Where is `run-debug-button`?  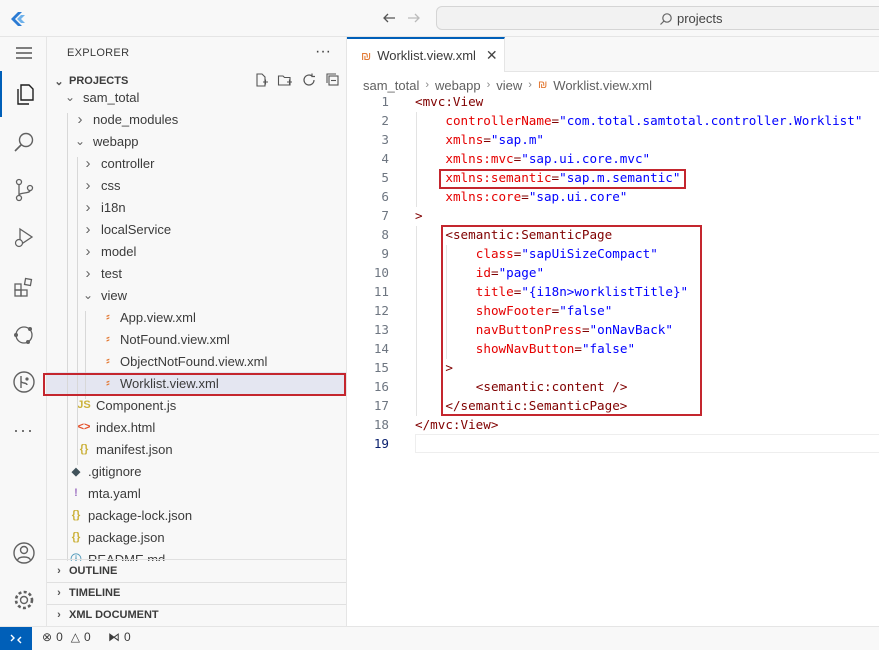
run-debug-button is located at coordinates (23, 237).